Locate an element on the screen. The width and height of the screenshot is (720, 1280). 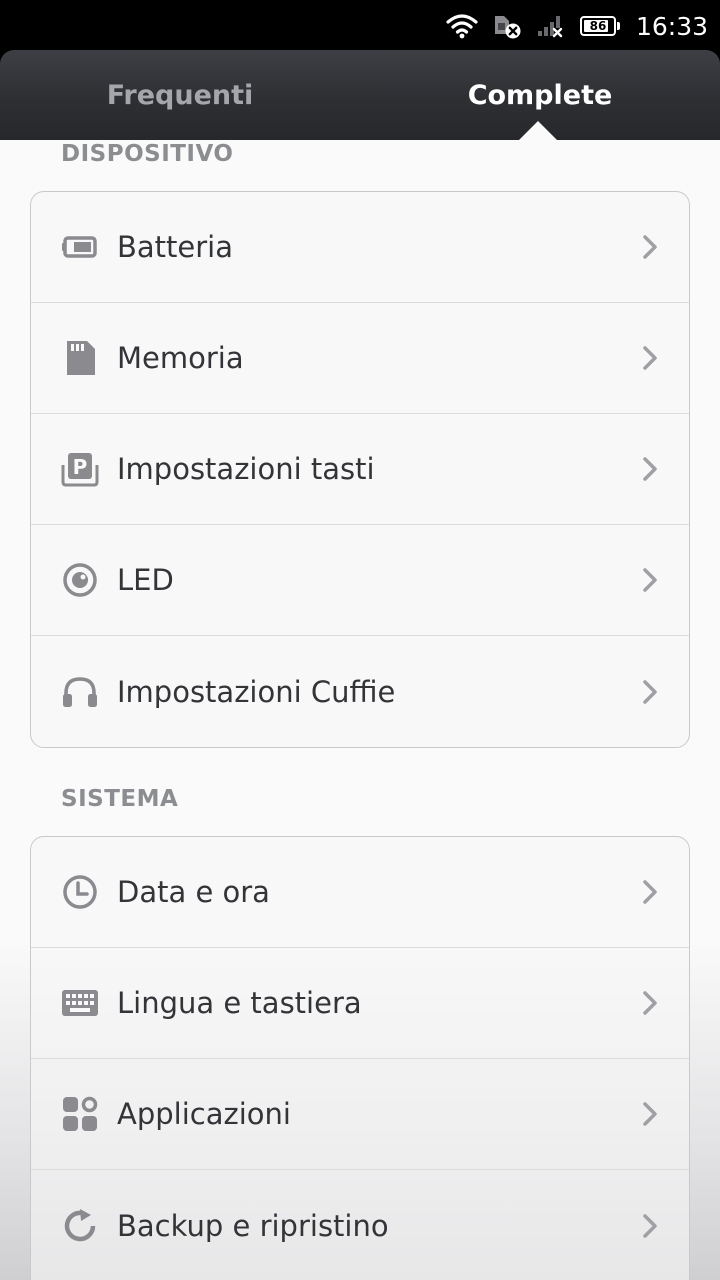
backup-icon is located at coordinates (80, 1226).